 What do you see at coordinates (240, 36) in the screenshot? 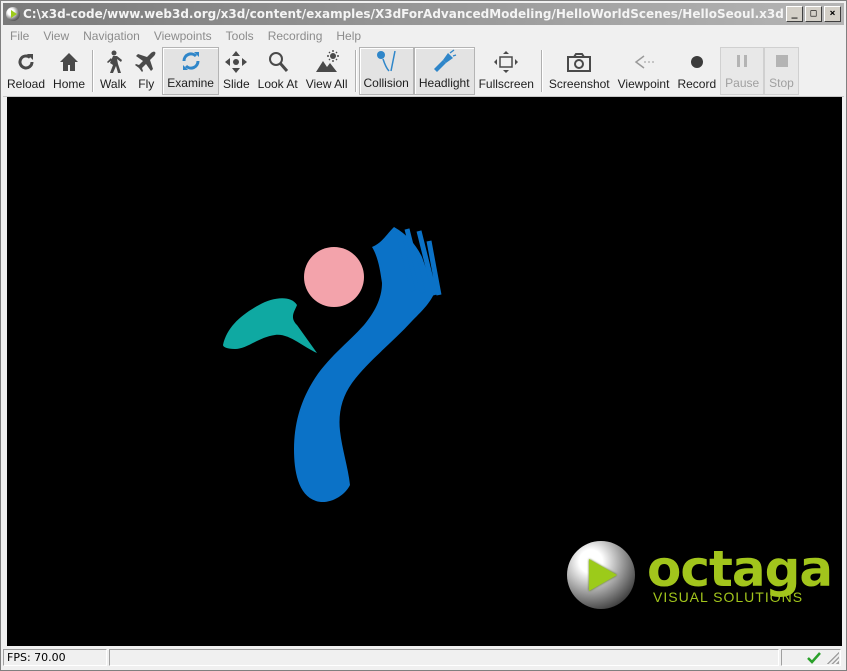
I see `menu-tools: Tools` at bounding box center [240, 36].